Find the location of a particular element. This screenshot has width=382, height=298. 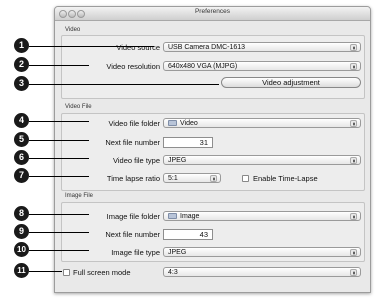

video-source-value: USB Camera DMC-1613 is located at coordinates (207, 47).